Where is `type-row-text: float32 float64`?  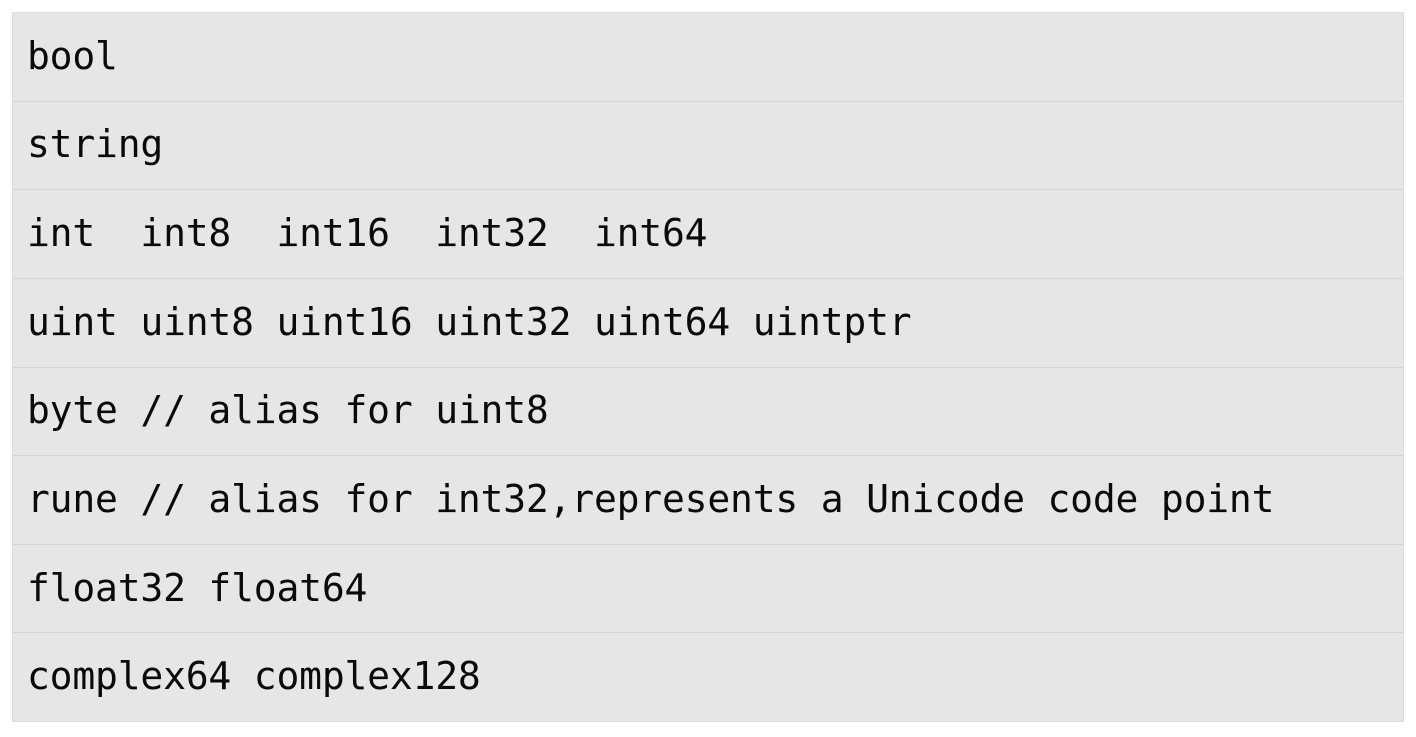 type-row-text: float32 float64 is located at coordinates (197, 587).